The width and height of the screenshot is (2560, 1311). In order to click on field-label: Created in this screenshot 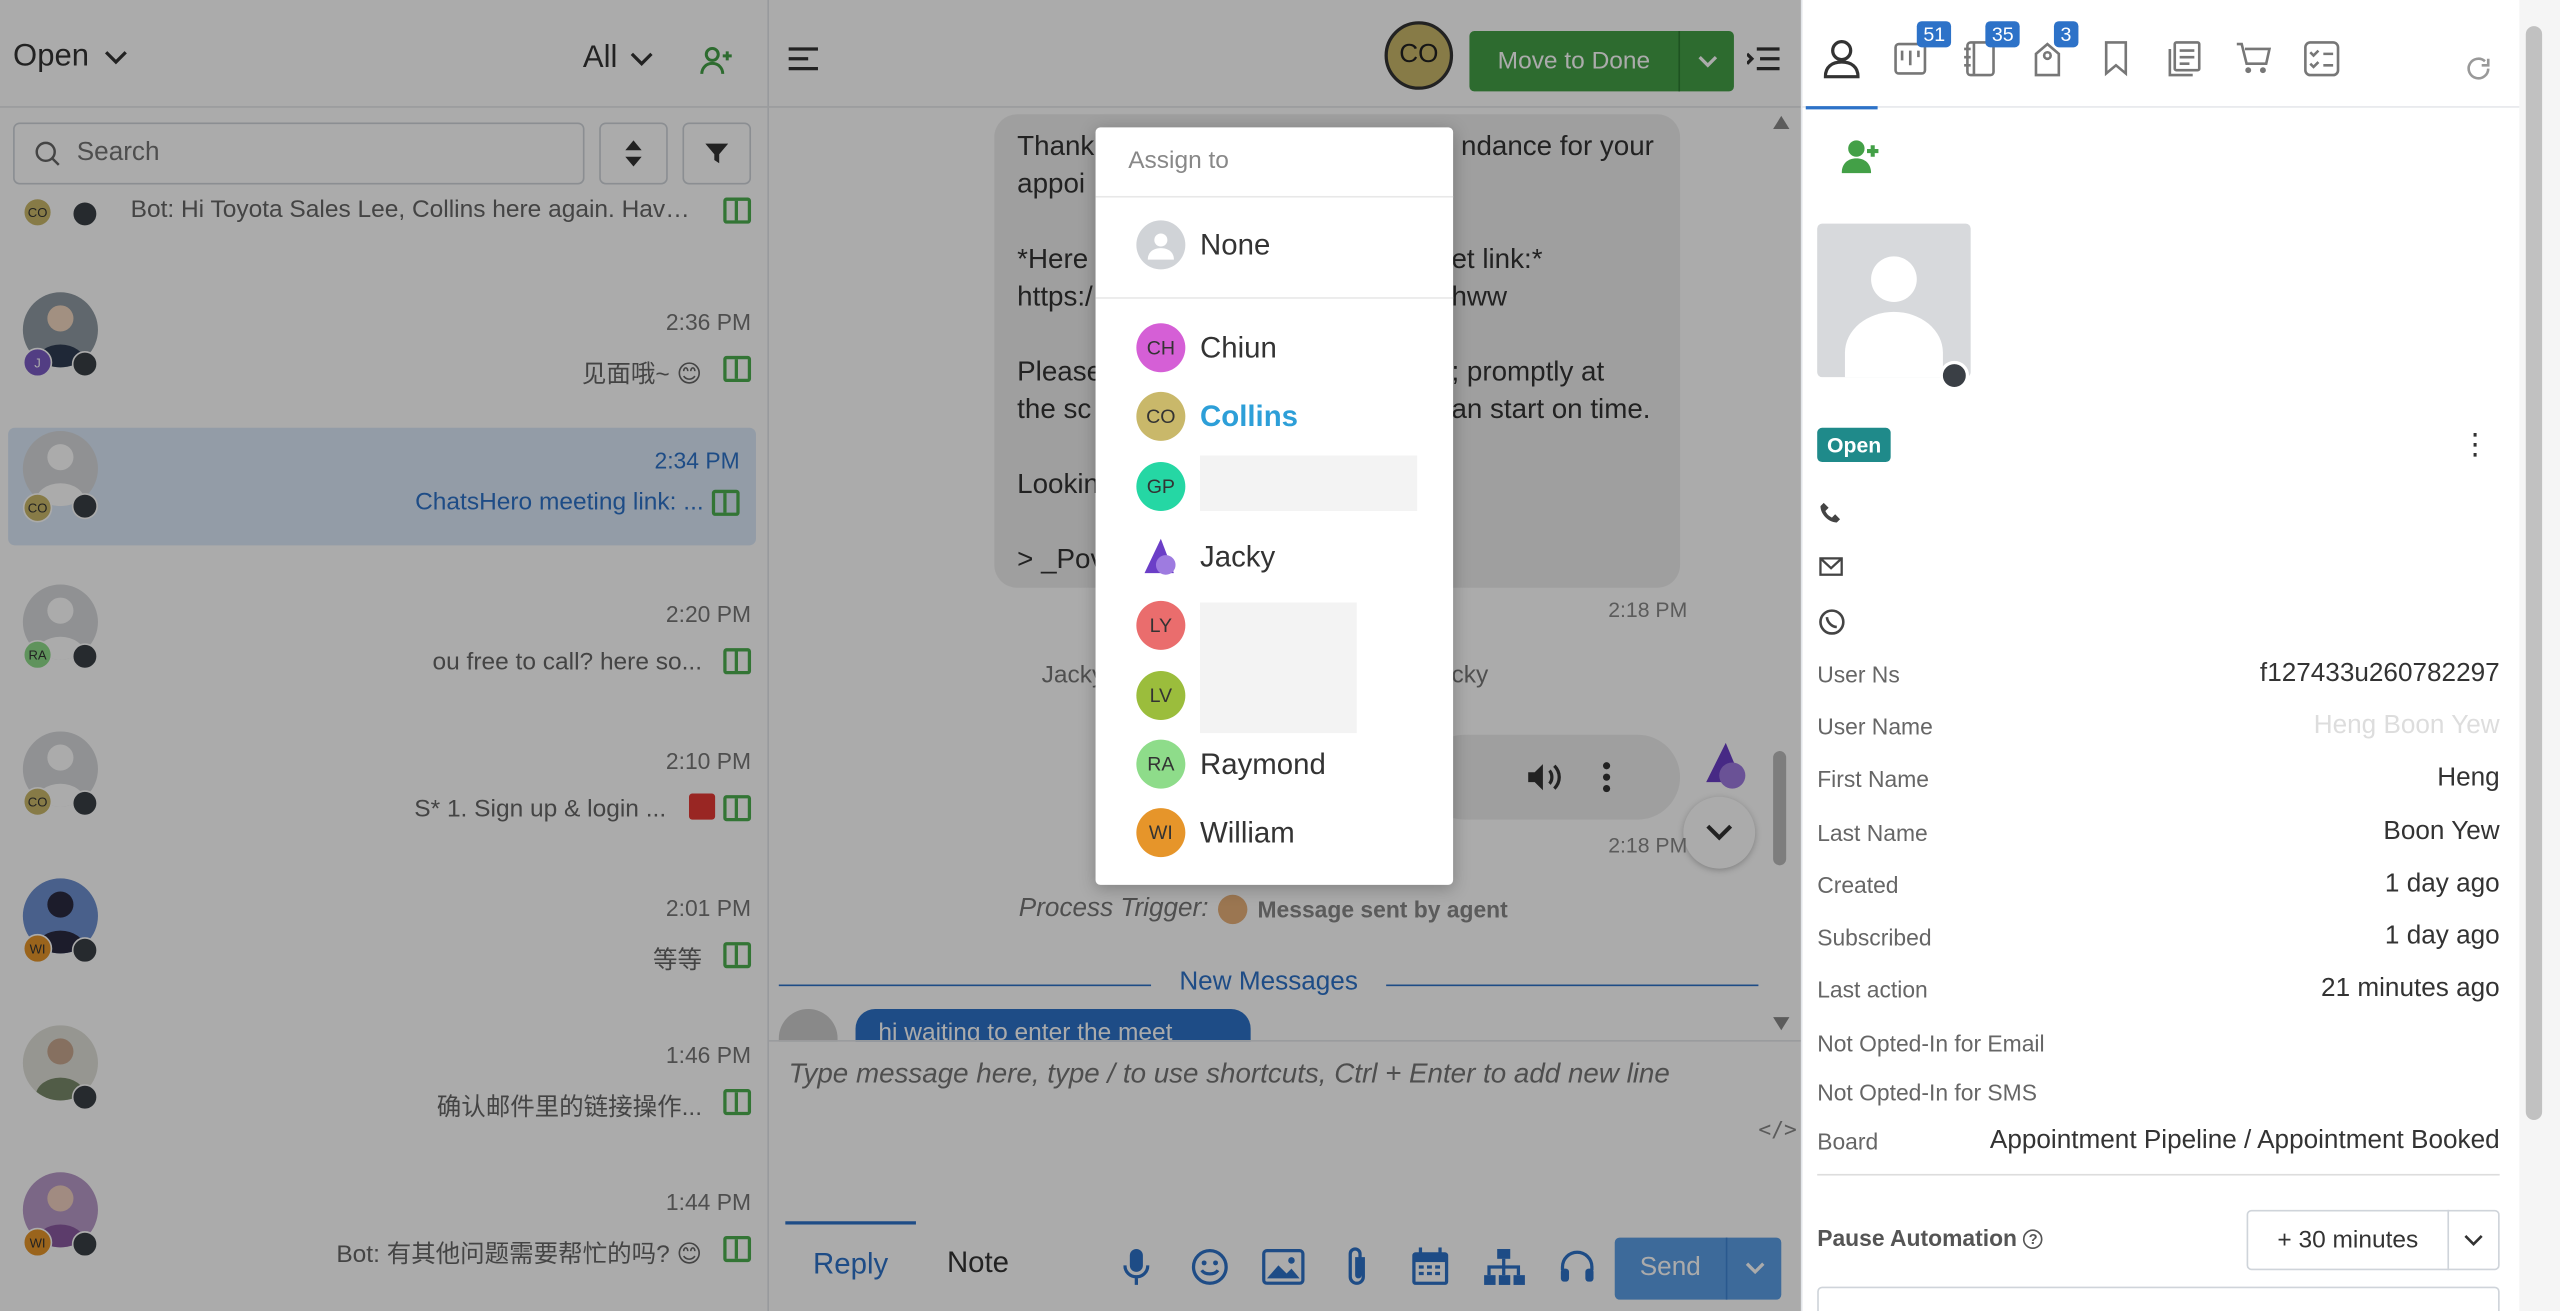, I will do `click(1858, 884)`.